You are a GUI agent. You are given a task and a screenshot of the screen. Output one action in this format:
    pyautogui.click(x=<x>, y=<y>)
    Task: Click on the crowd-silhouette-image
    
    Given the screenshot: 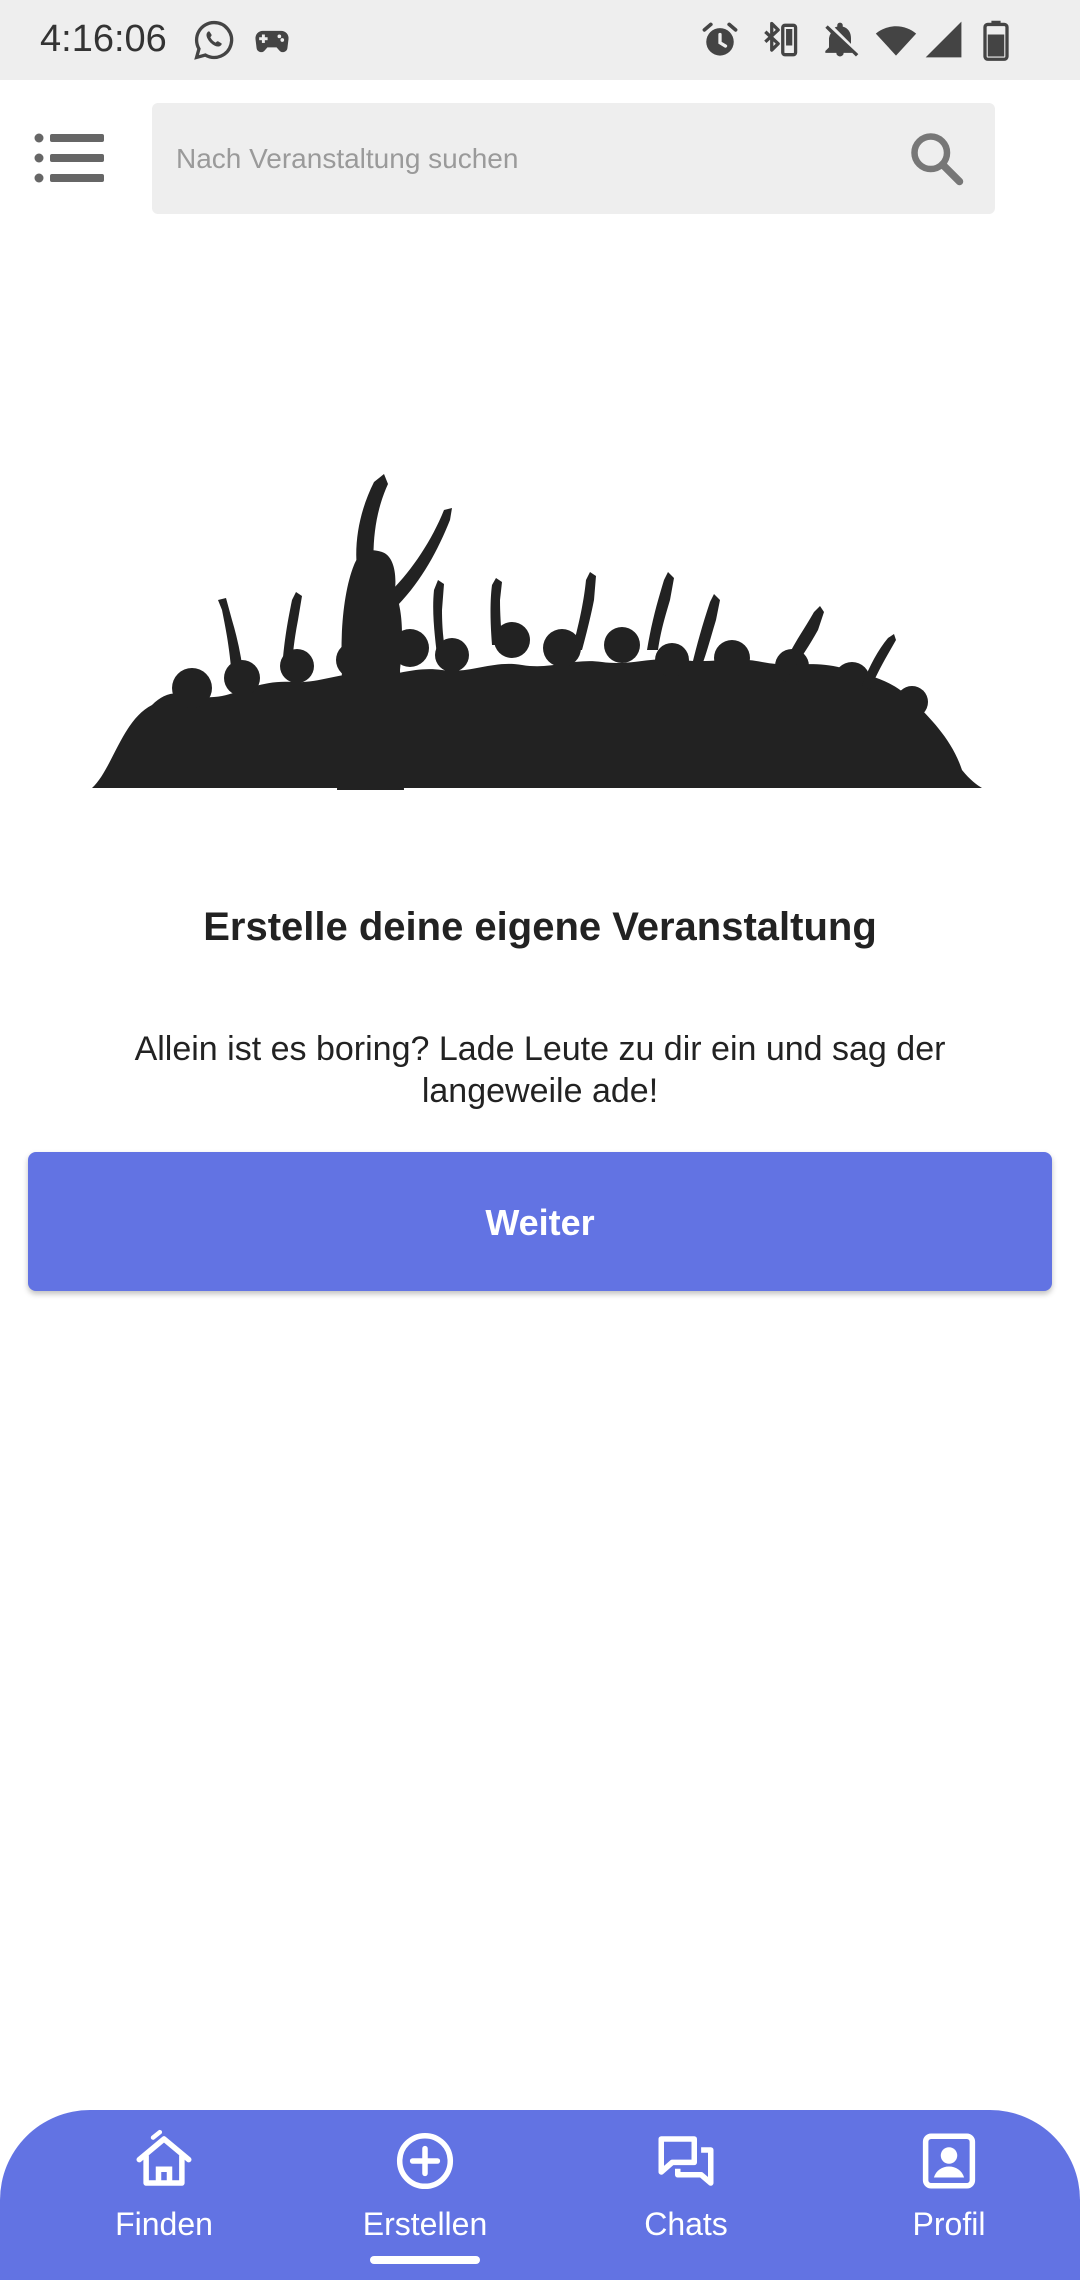 What is the action you would take?
    pyautogui.click(x=537, y=632)
    